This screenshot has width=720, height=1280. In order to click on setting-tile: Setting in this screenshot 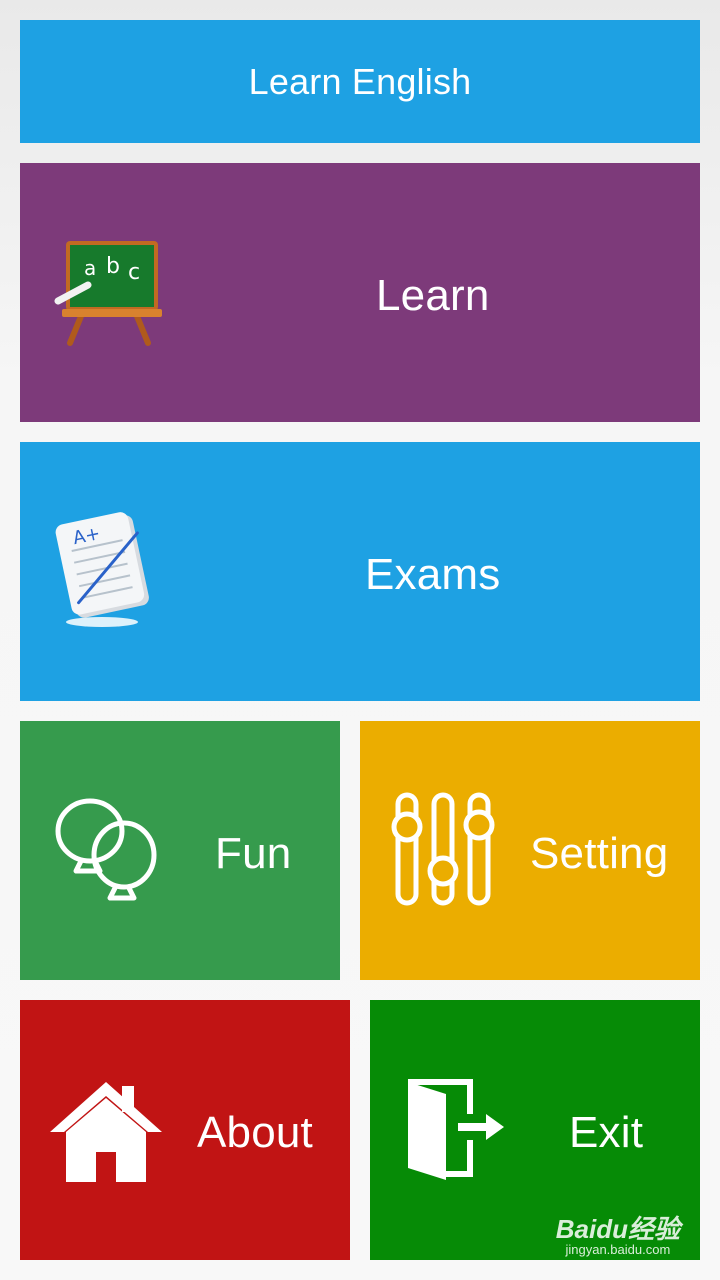, I will do `click(530, 850)`.